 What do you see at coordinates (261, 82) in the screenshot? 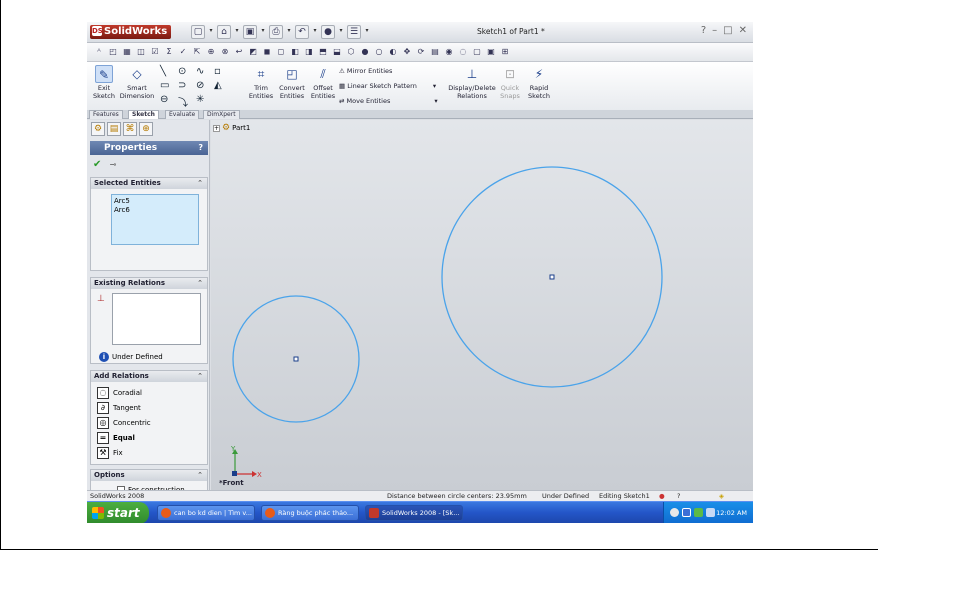
I see `trim-entities-button: ⌗ Trim Entities` at bounding box center [261, 82].